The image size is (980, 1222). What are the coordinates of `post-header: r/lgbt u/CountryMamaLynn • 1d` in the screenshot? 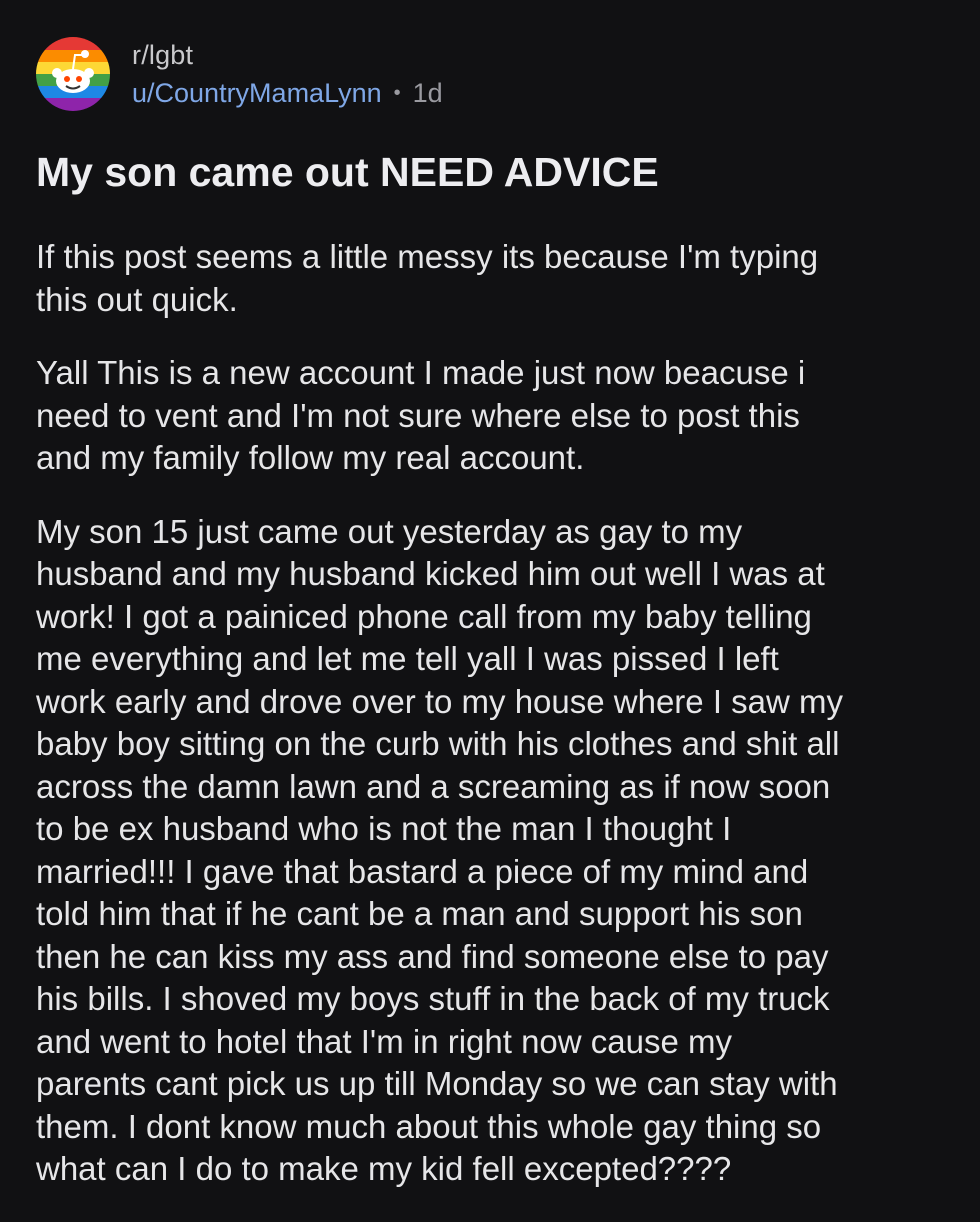 It's located at (239, 74).